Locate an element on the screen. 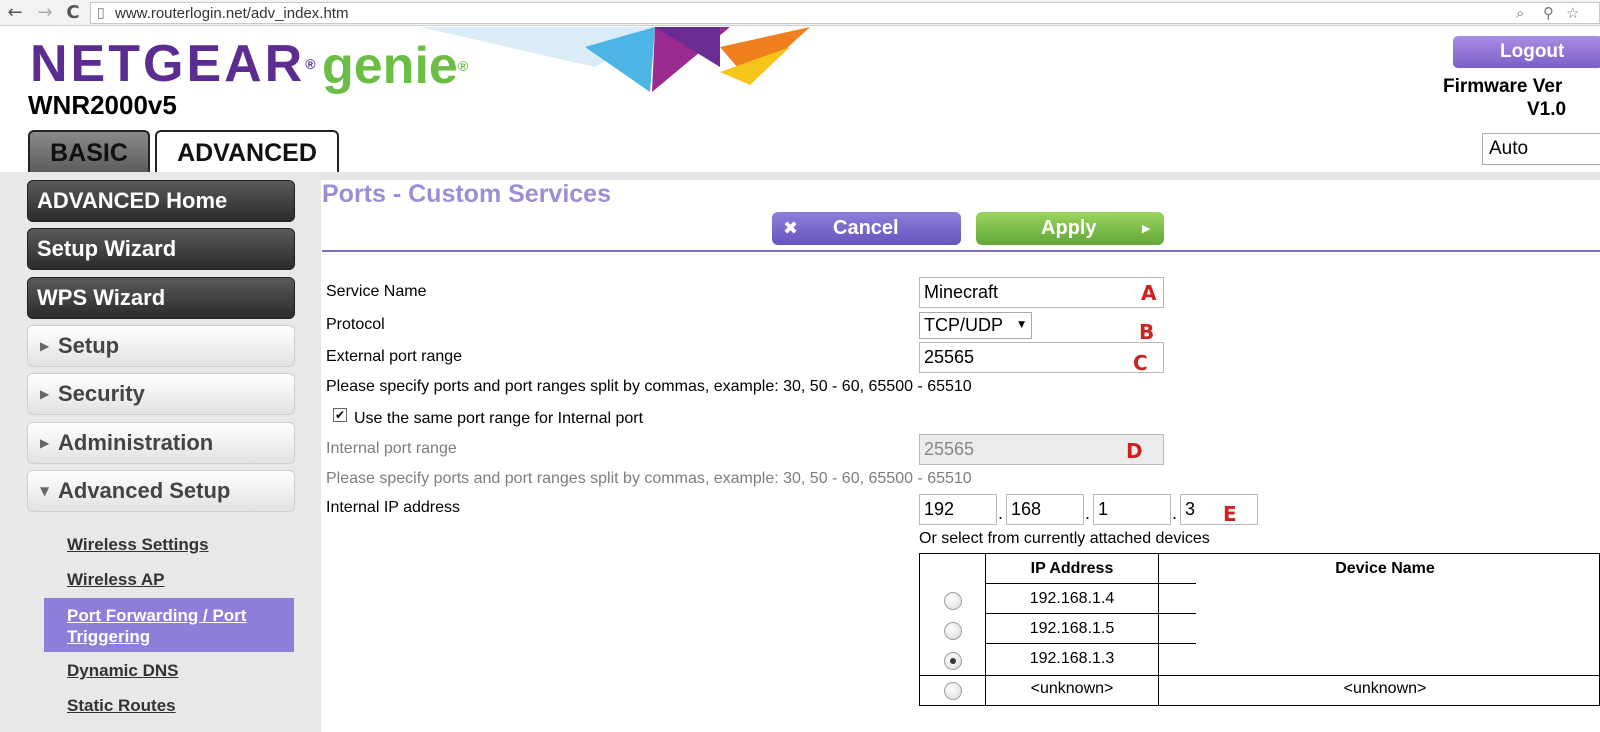 This screenshot has height=732, width=1600. device-ip: <unknown> is located at coordinates (1072, 688).